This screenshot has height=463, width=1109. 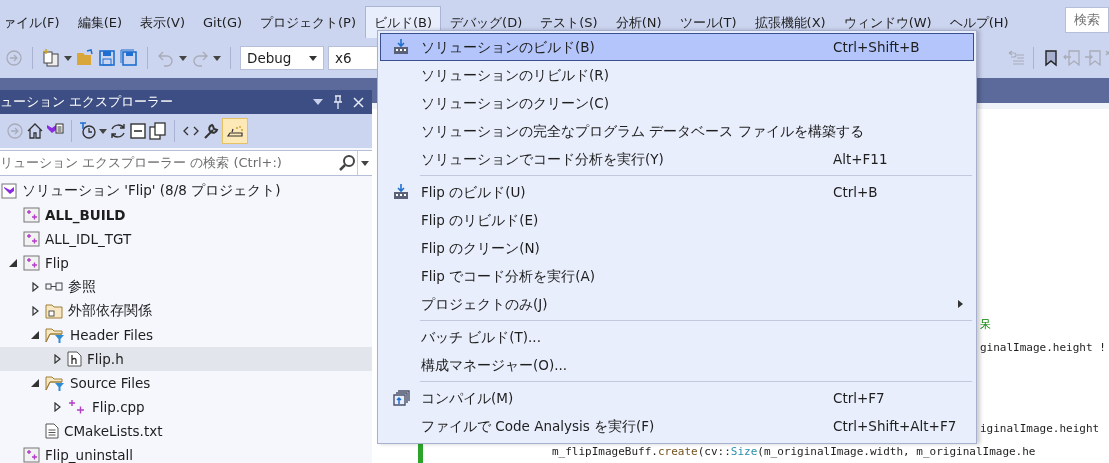 I want to click on menu-title: 編集(E), so click(x=99, y=22).